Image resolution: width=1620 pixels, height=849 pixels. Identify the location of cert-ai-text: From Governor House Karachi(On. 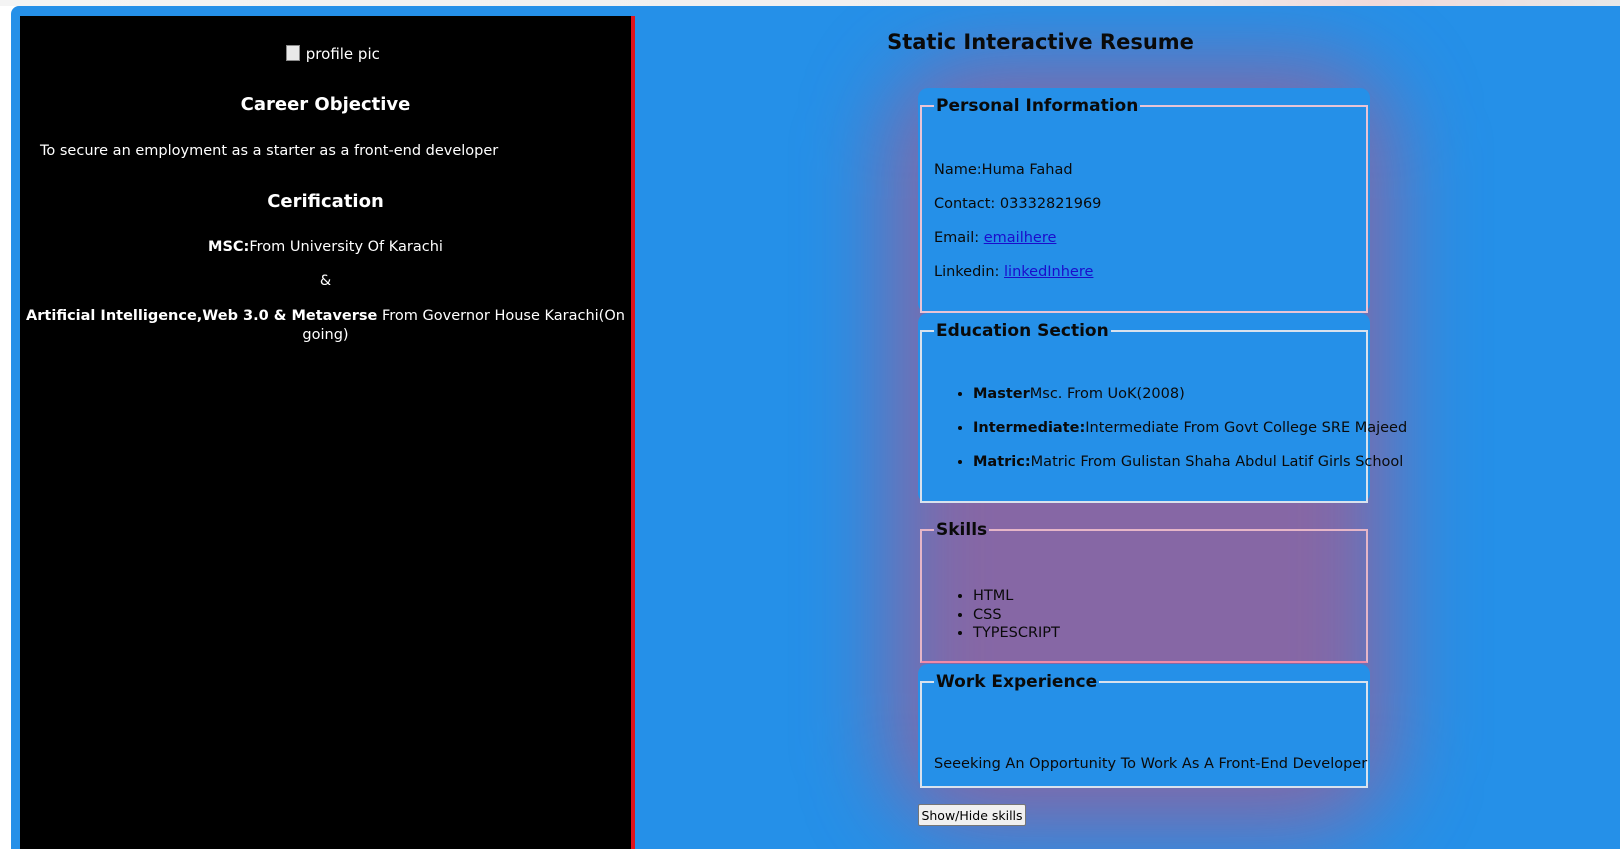
(501, 316).